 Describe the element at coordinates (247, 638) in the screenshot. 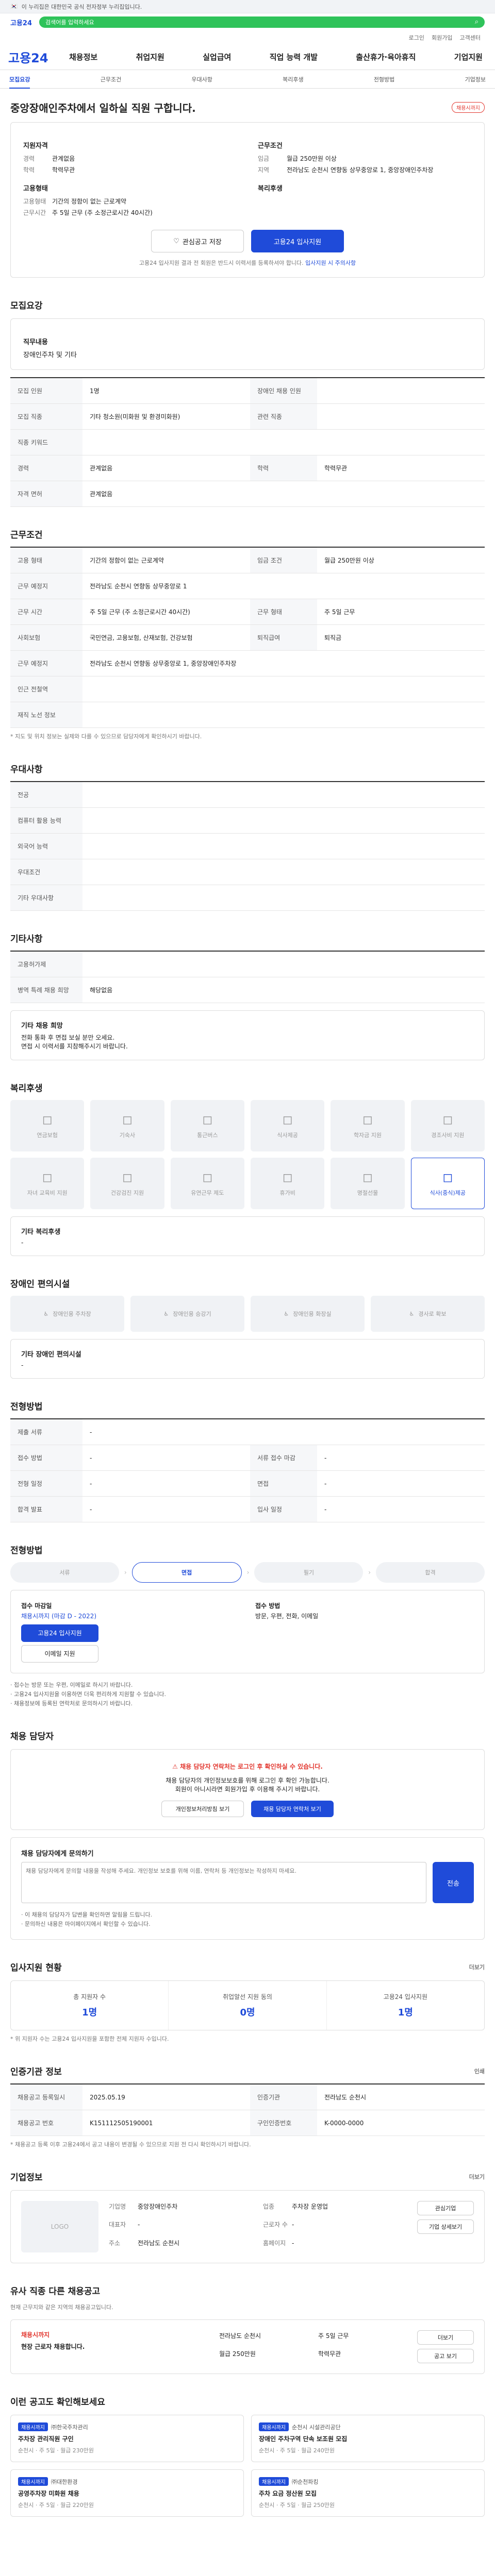

I see `table-row: 사회보험 국민연금, 고용보험, 산재보험, 건강보험 퇴직급여 퇴직금` at that location.